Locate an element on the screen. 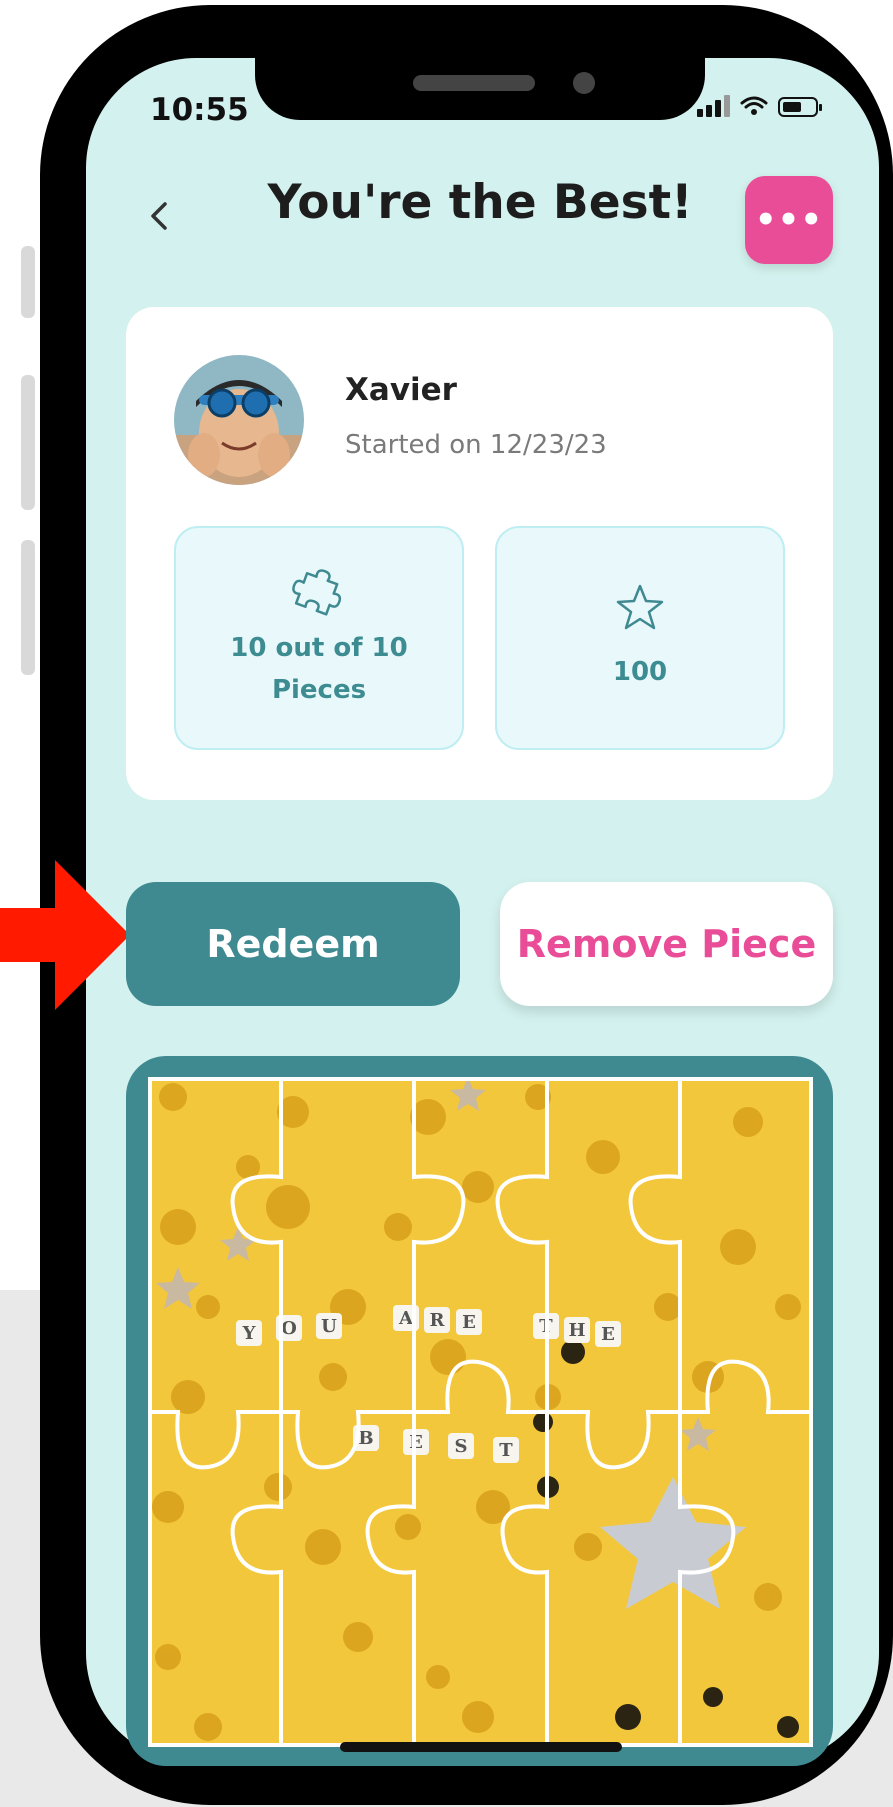 This screenshot has height=1807, width=893. pieces-count: 10 out of 10 is located at coordinates (319, 648).